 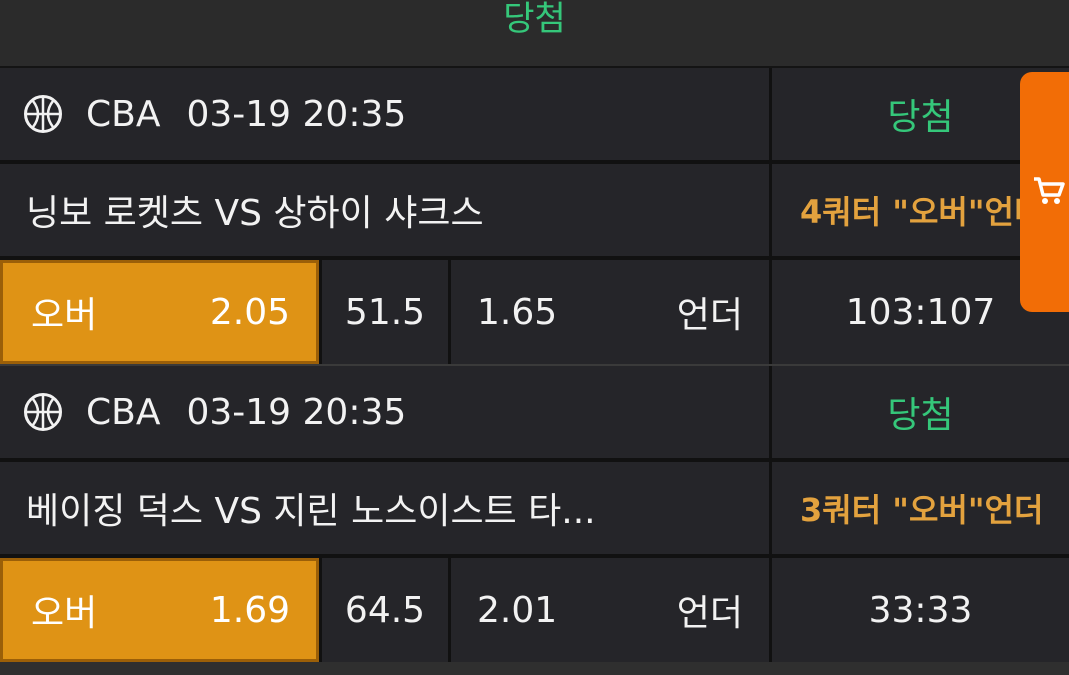 What do you see at coordinates (159, 610) in the screenshot?
I see `over-selection-button: 오버 1.69` at bounding box center [159, 610].